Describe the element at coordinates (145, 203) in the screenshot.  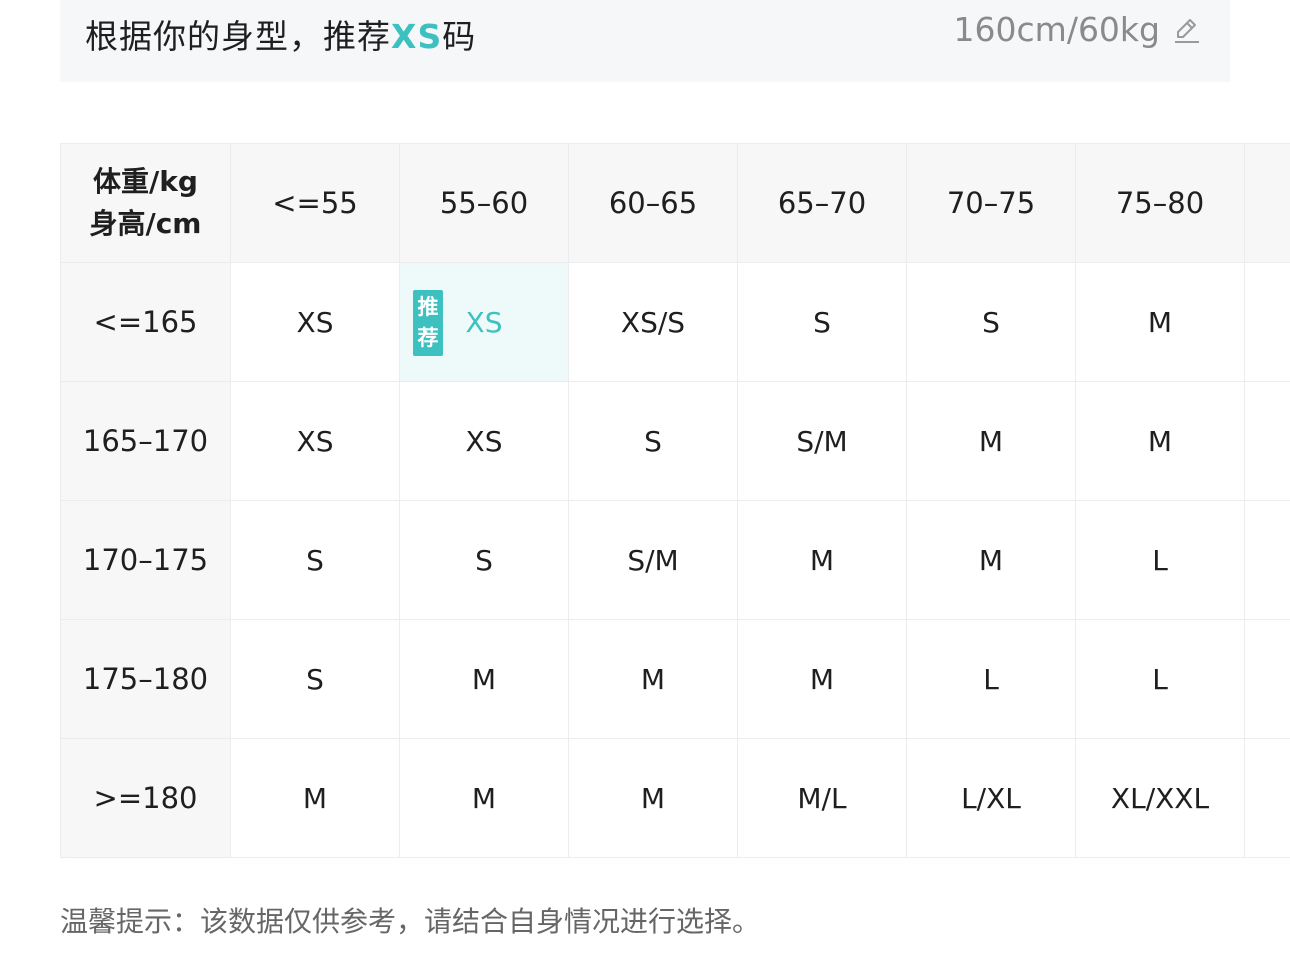
I see `table-corner-header: 体重/kg 身高/cm` at that location.